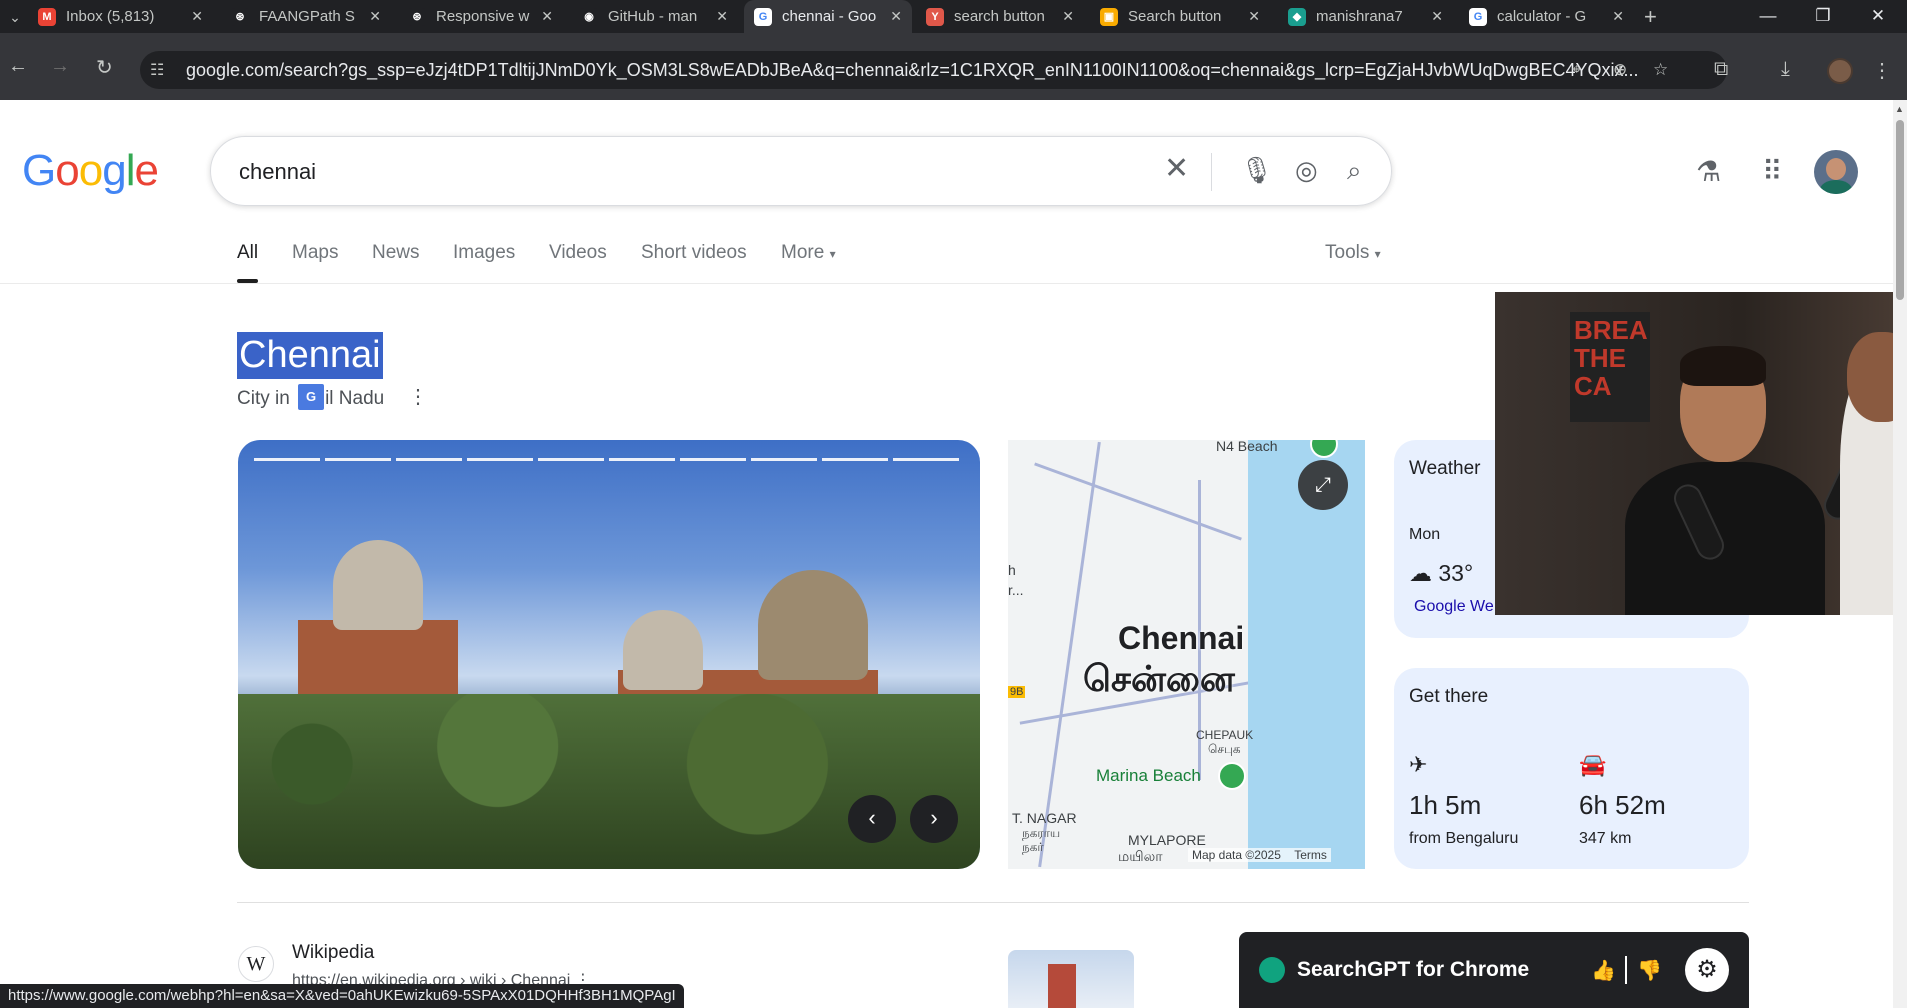 This screenshot has width=1907, height=1008. I want to click on tab-title: FAANGPath S, so click(307, 16).